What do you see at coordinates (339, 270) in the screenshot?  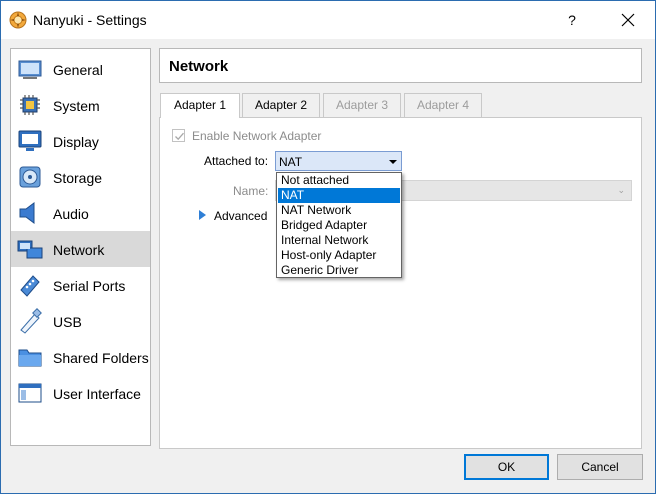 I see `dropdown-option-generic-driver: Generic Driver` at bounding box center [339, 270].